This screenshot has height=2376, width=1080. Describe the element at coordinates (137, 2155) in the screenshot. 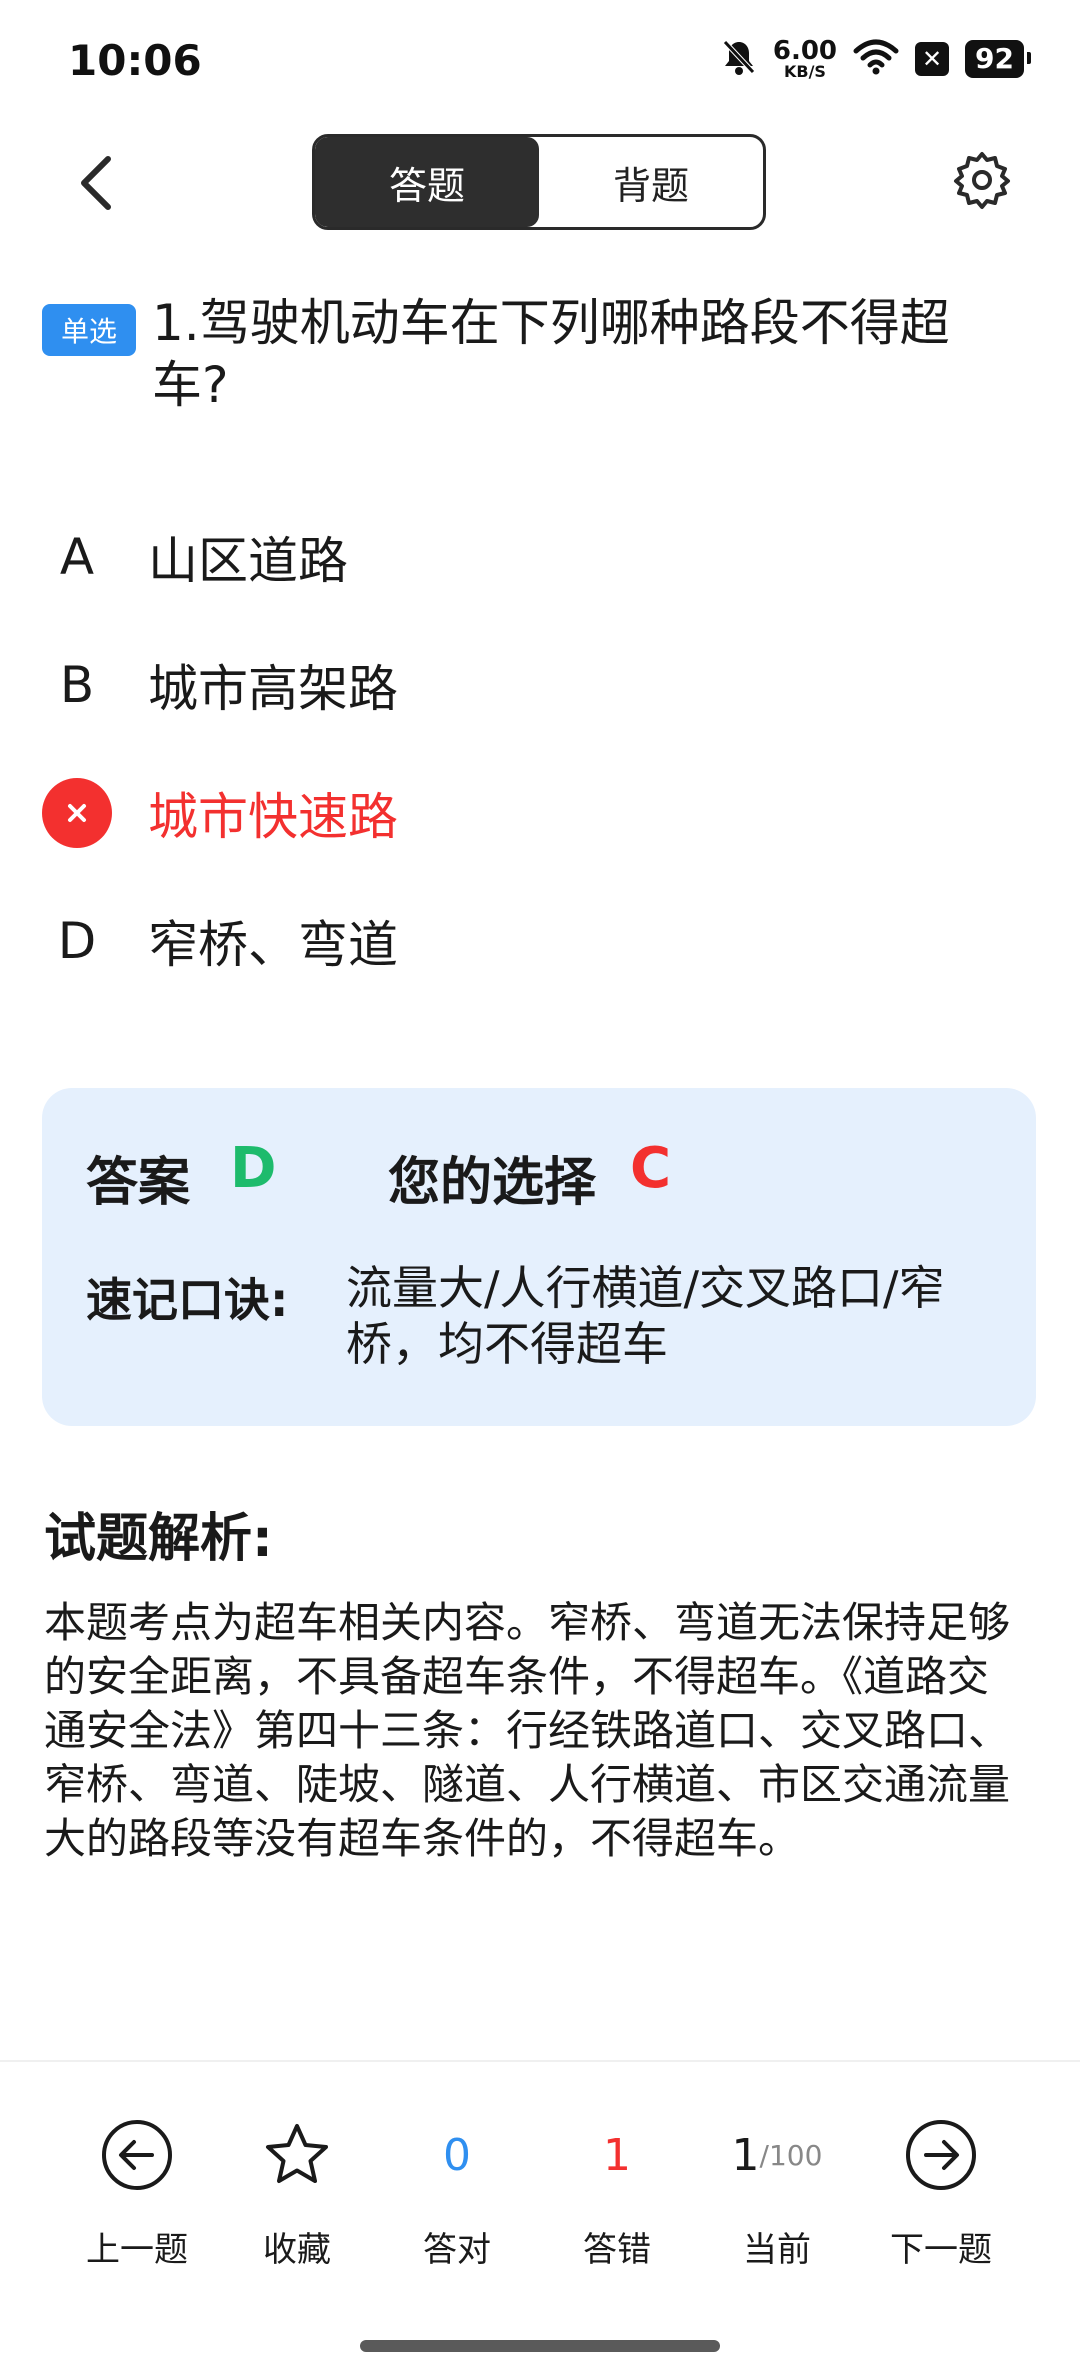

I see `arrow-left-circle-icon` at that location.